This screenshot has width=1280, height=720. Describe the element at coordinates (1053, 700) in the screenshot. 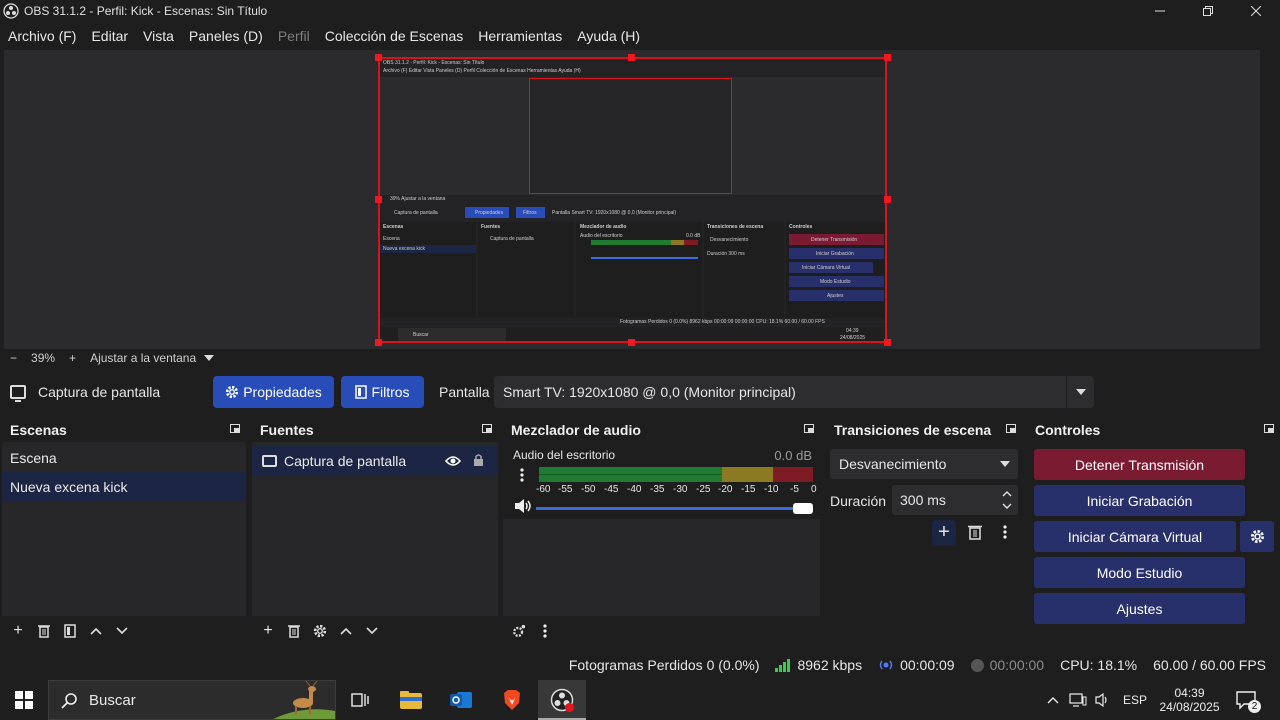

I see `tray-overflow` at that location.